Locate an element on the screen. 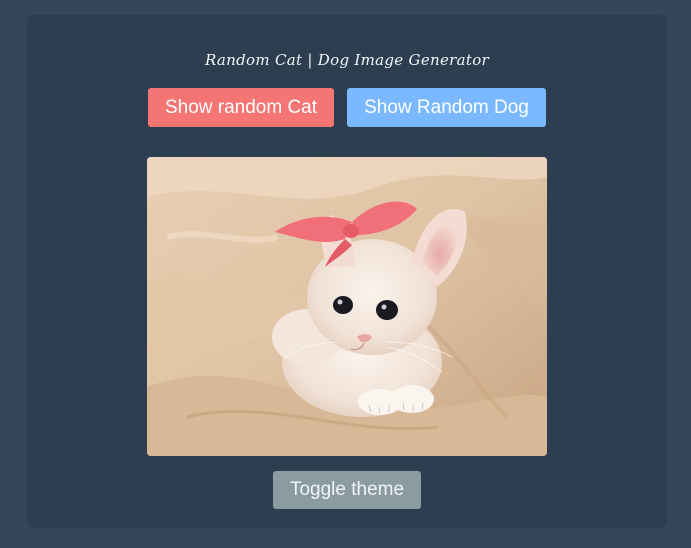 This screenshot has width=691, height=548. show-random-cat-button: Show random Cat is located at coordinates (241, 107).